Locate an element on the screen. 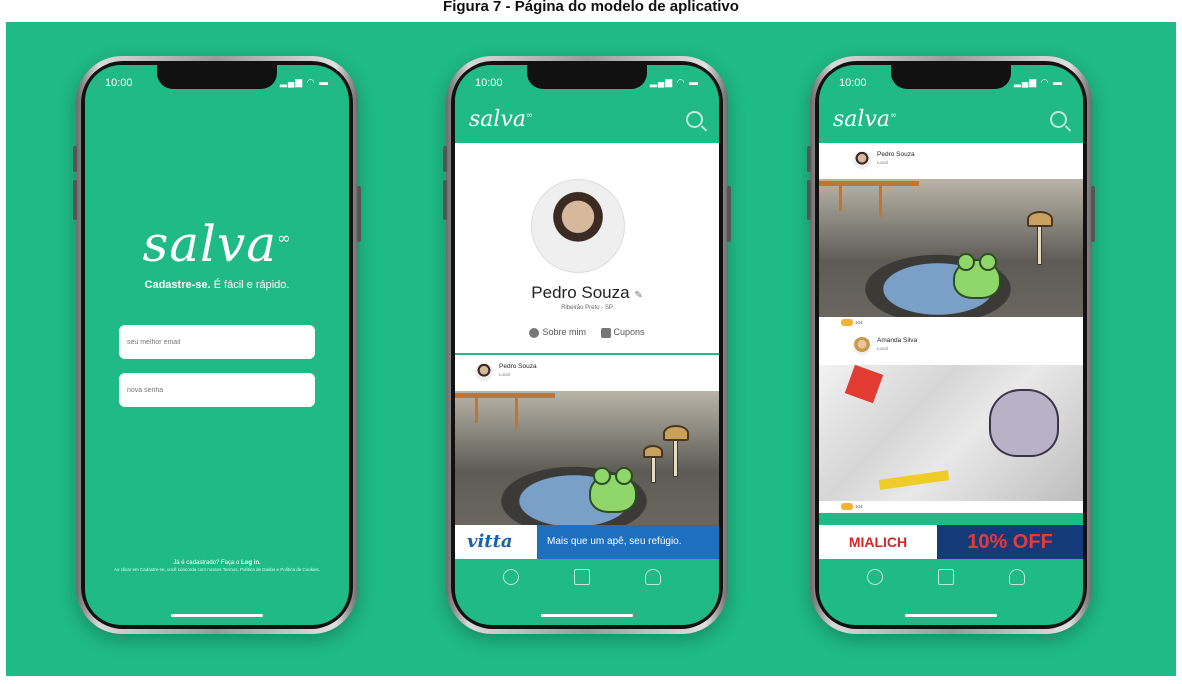  password-input is located at coordinates (217, 390).